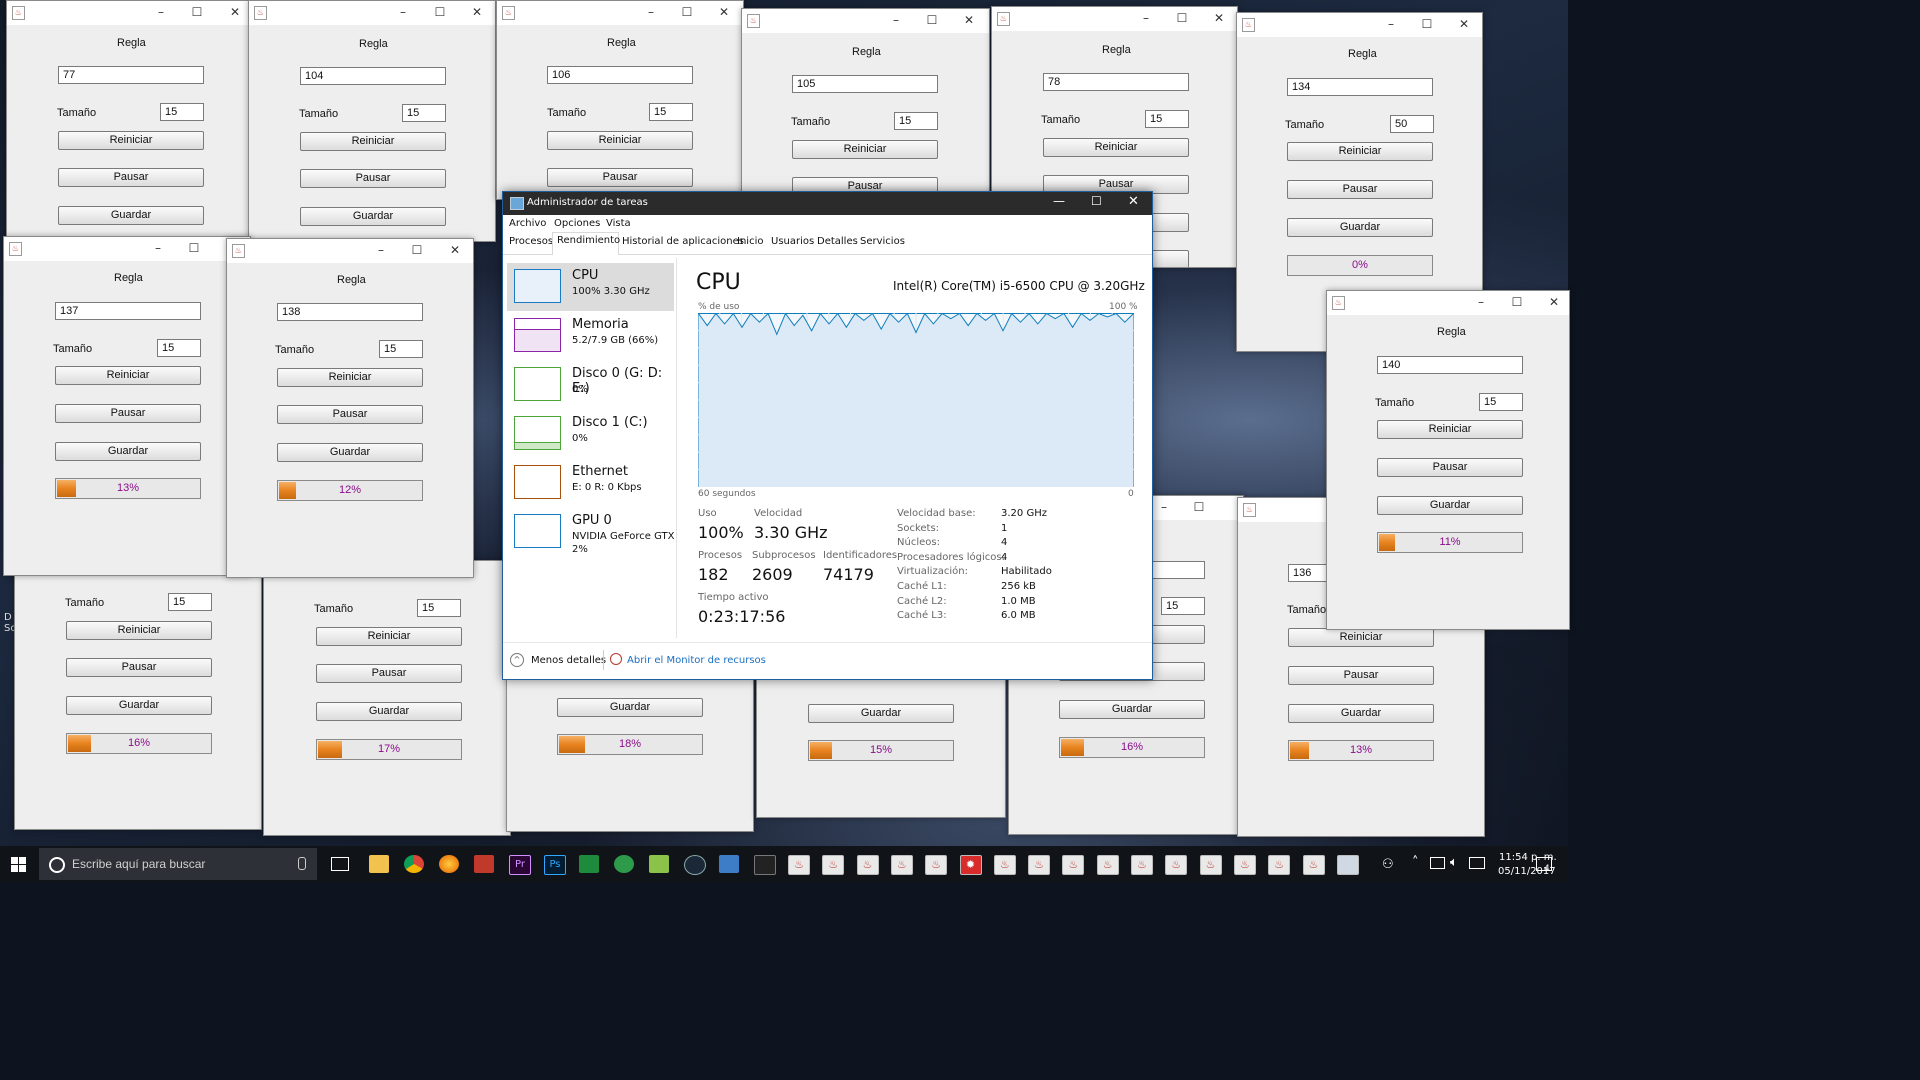 The height and width of the screenshot is (1080, 1920). Describe the element at coordinates (449, 864) in the screenshot. I see `firefox-icon` at that location.